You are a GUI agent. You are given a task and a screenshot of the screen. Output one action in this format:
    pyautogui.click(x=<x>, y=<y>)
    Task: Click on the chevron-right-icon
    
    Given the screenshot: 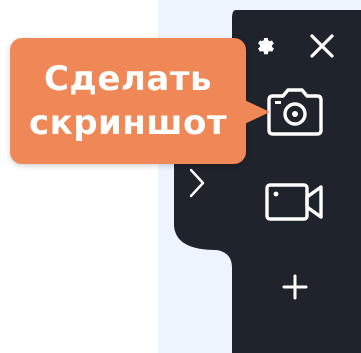 What is the action you would take?
    pyautogui.click(x=197, y=183)
    